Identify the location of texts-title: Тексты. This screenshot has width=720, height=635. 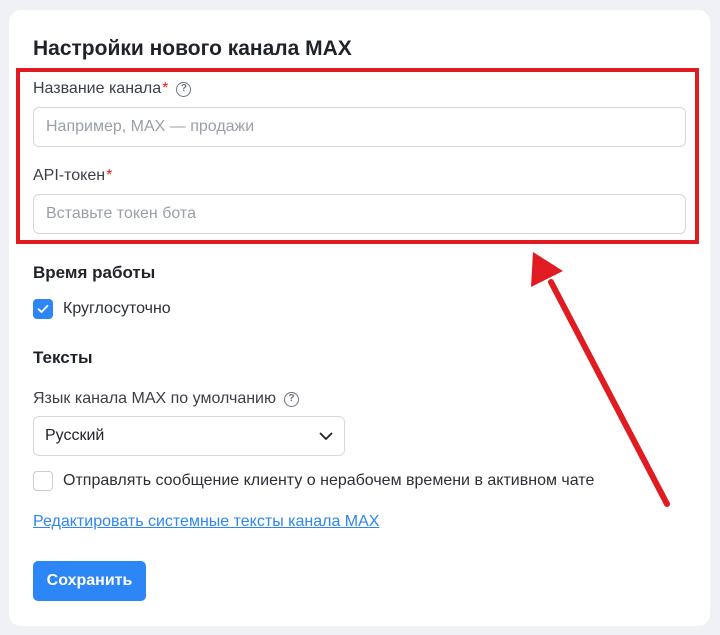
(63, 357).